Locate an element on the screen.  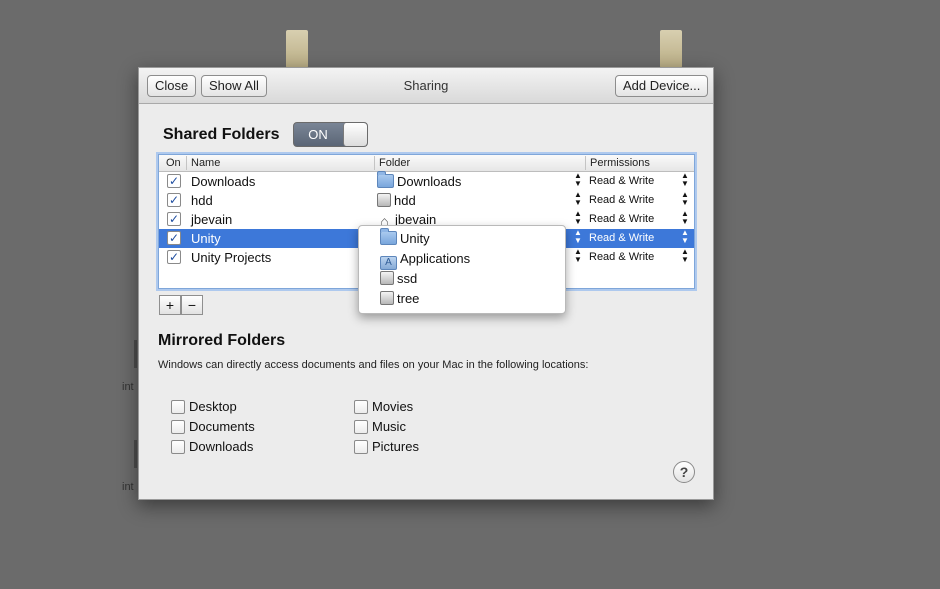
table-row: ✓ hdd hdd ▲ ▼ Read & Write ▲ ▼ is located at coordinates (426, 200).